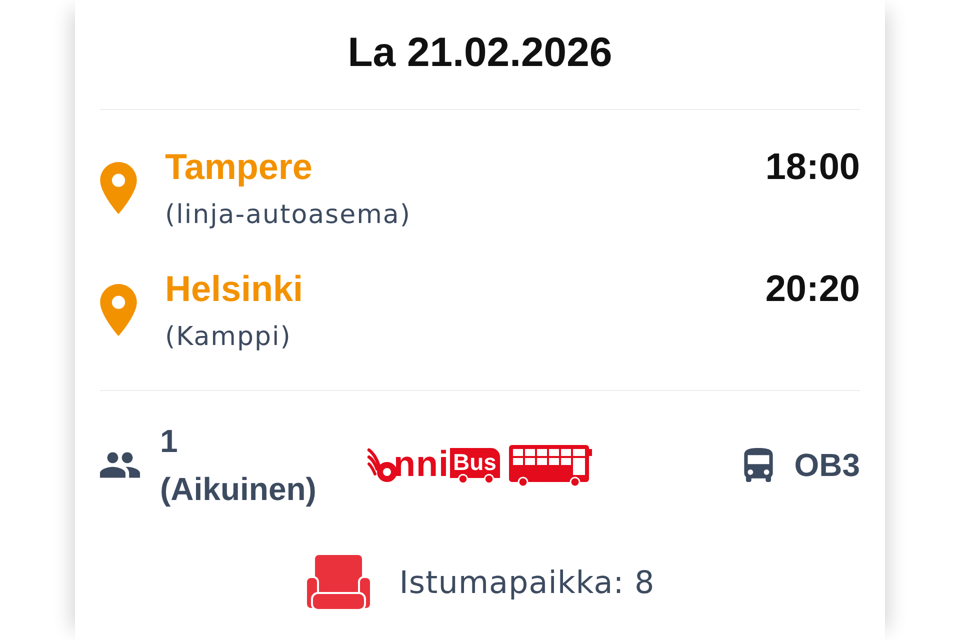 Image resolution: width=960 pixels, height=640 pixels. Describe the element at coordinates (234, 289) in the screenshot. I see `stop-city: Helsinki` at that location.